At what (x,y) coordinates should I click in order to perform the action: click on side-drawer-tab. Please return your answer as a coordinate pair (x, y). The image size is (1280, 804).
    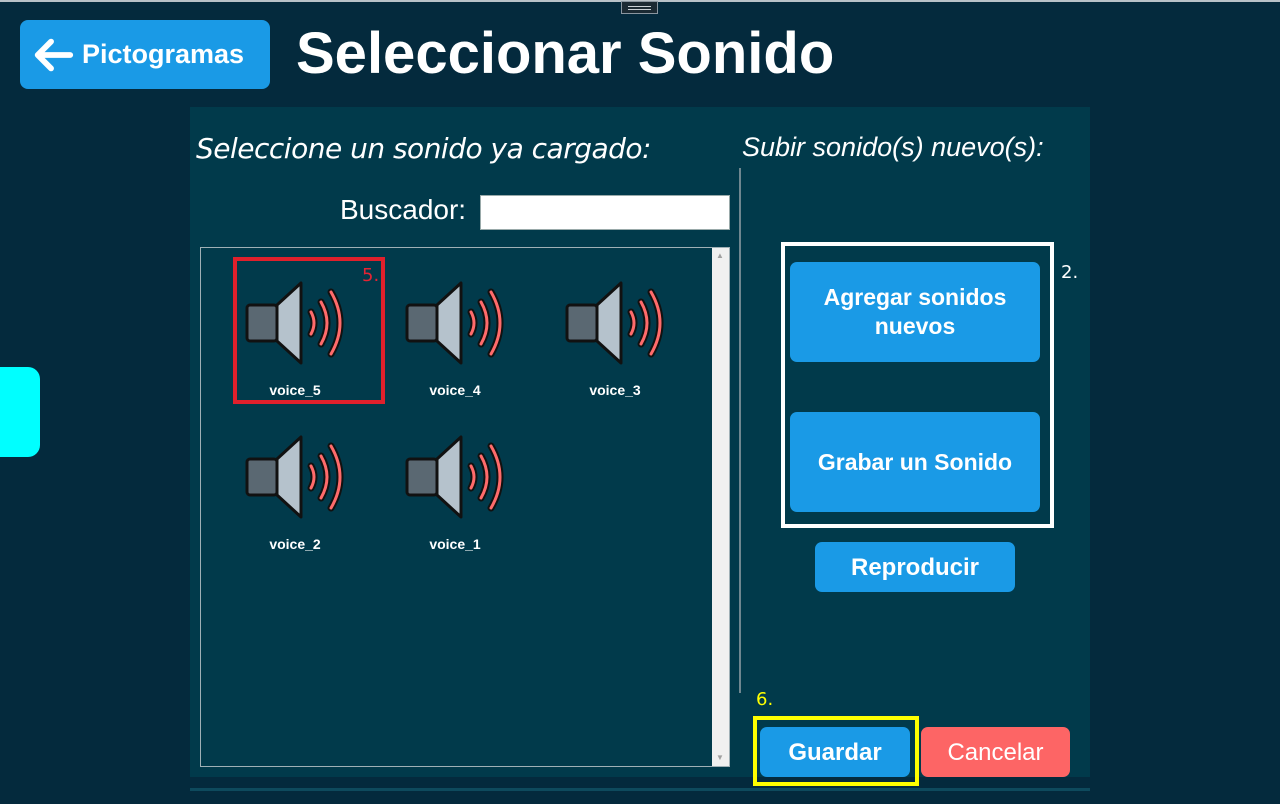
    Looking at the image, I should click on (20, 412).